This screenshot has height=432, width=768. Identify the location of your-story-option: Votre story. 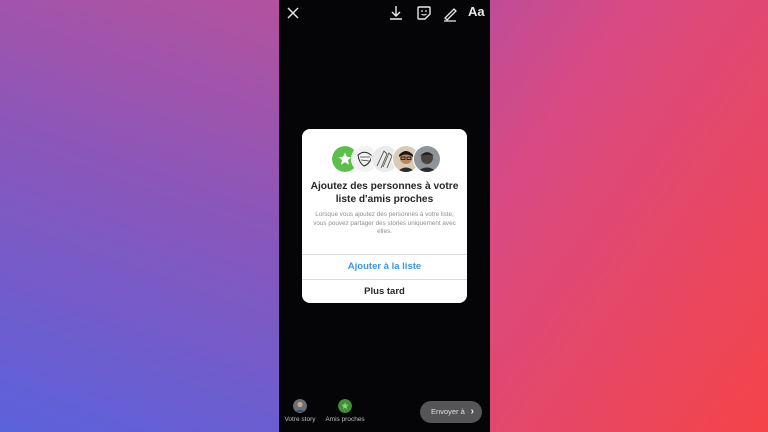
(300, 411).